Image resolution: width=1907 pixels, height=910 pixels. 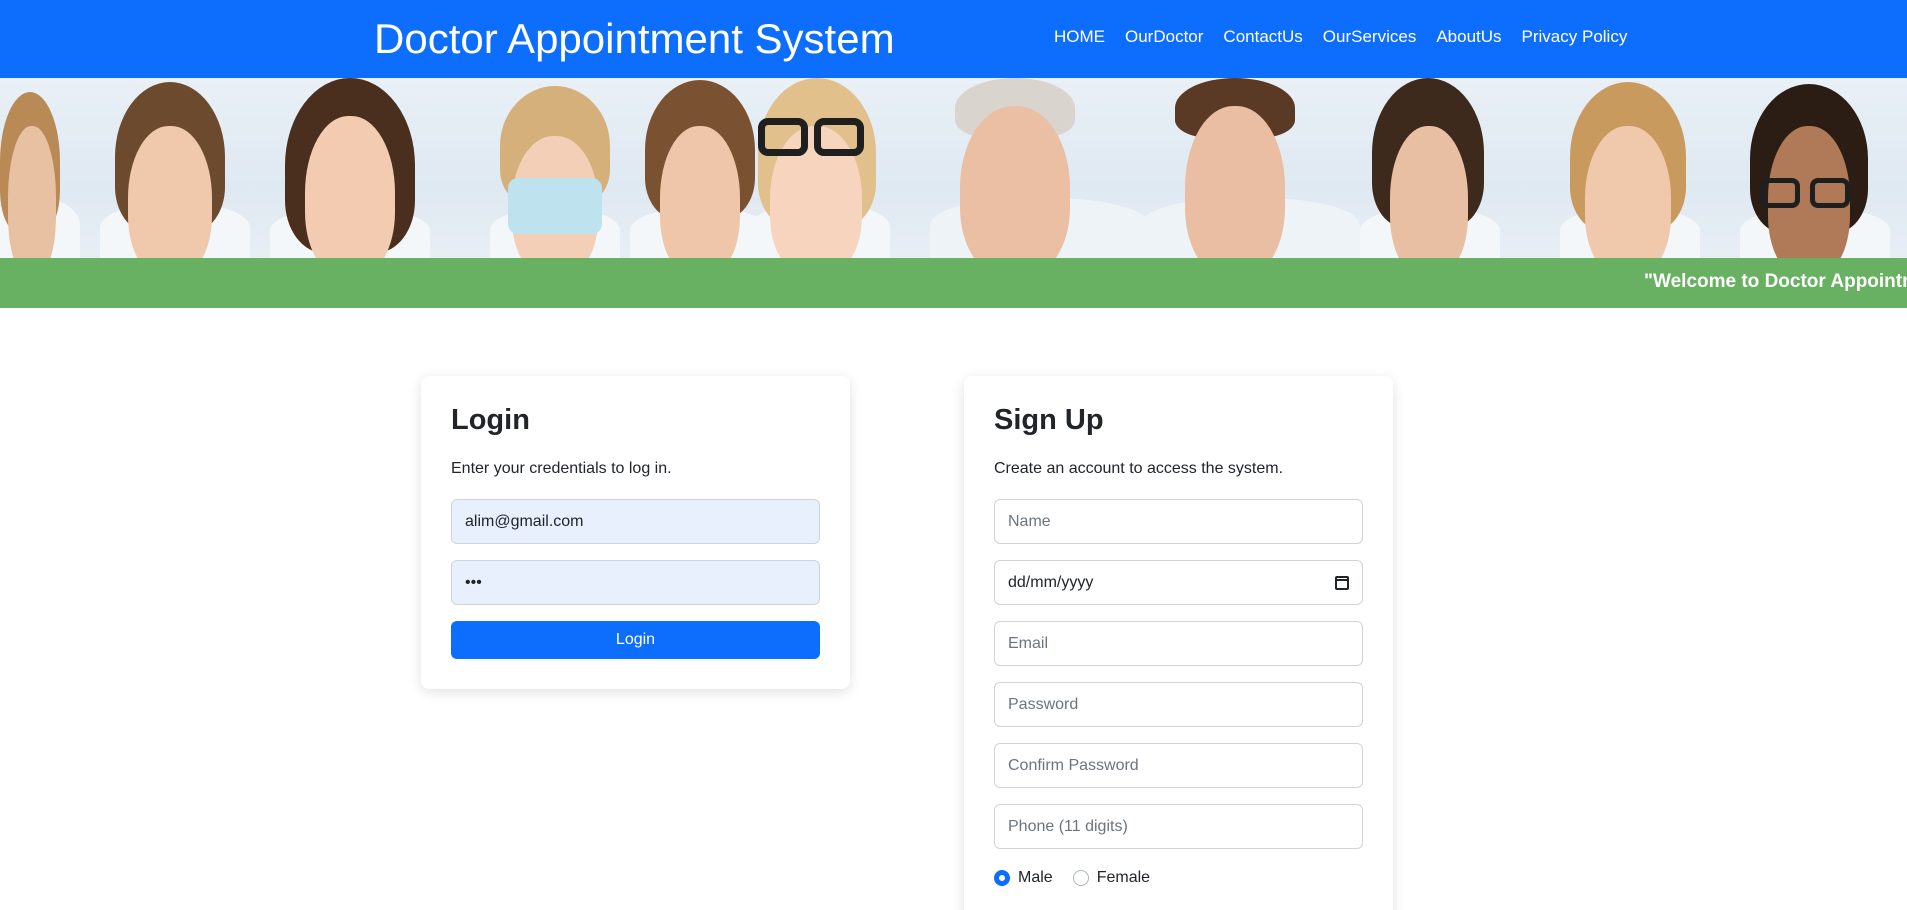 What do you see at coordinates (1079, 37) in the screenshot?
I see `nav-home: HOME` at bounding box center [1079, 37].